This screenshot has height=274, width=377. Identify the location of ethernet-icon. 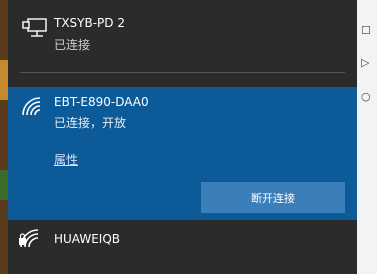
(34, 27).